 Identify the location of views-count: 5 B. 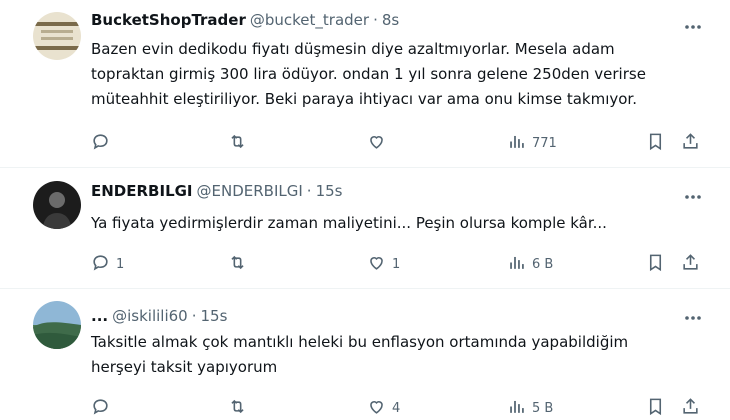
(543, 408).